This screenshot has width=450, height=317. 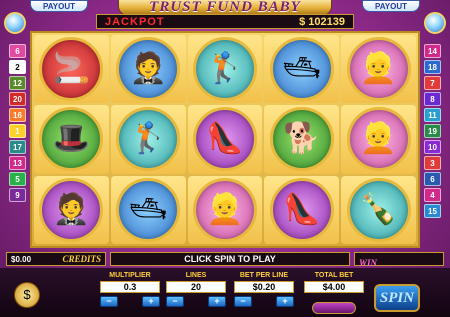 I want to click on payline-number: 13, so click(x=17, y=163).